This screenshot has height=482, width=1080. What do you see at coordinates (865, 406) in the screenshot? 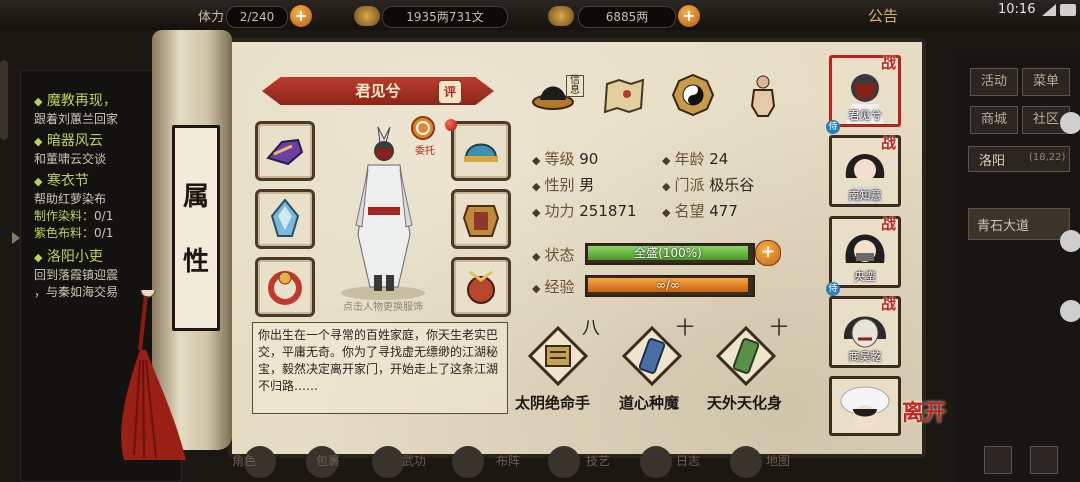
I see `roster-slot` at bounding box center [865, 406].